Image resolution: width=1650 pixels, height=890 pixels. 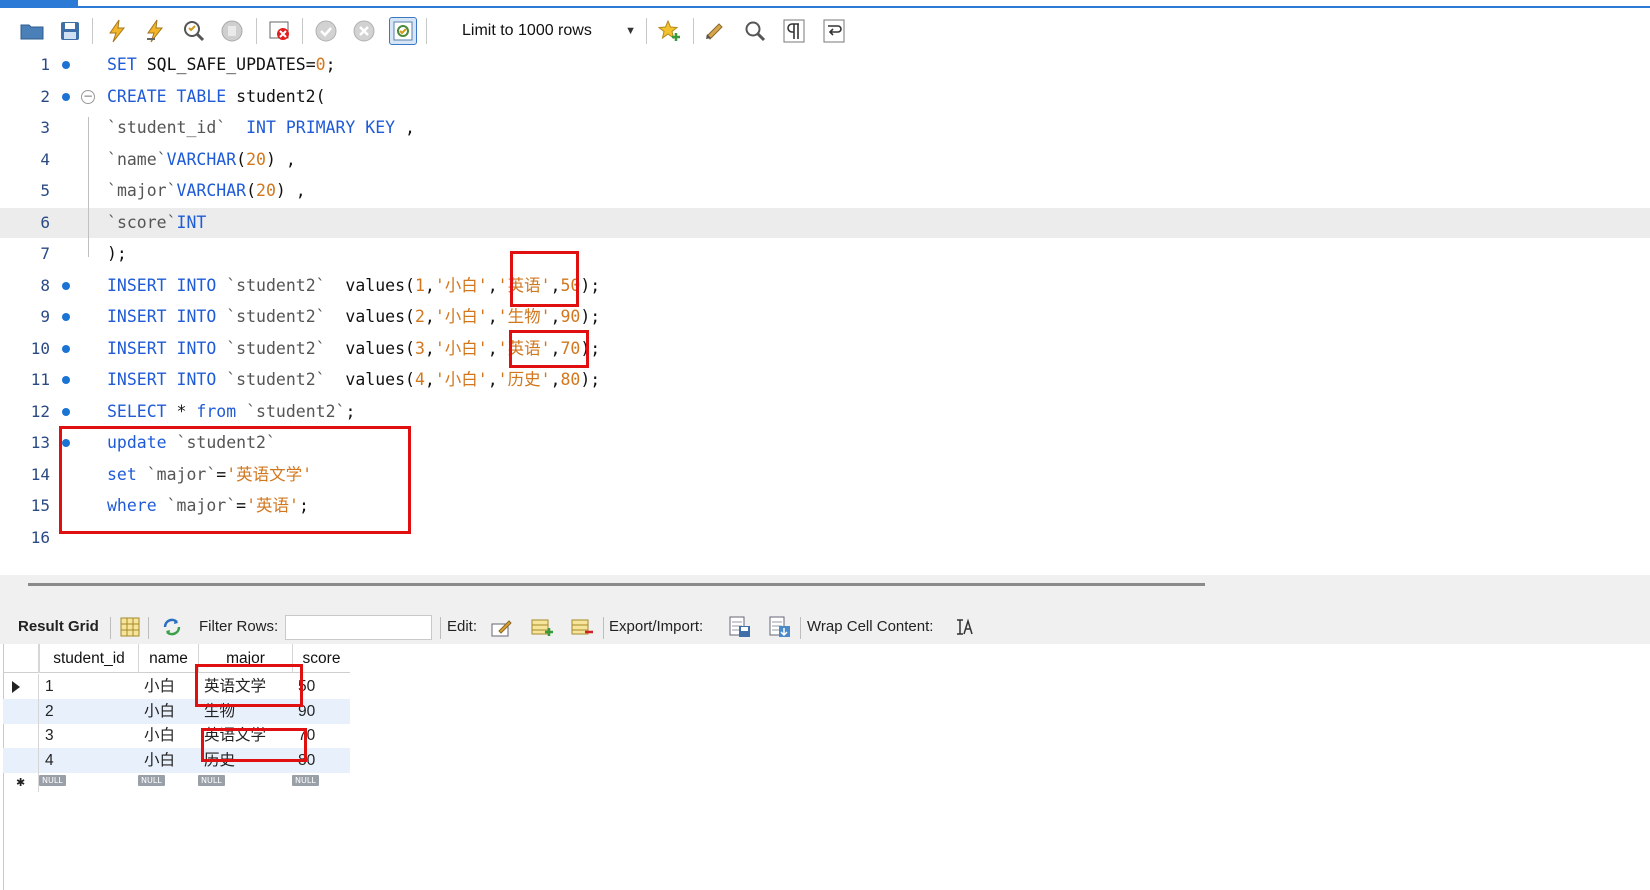 I want to click on new-row-star-icon: ✱, so click(x=21, y=783).